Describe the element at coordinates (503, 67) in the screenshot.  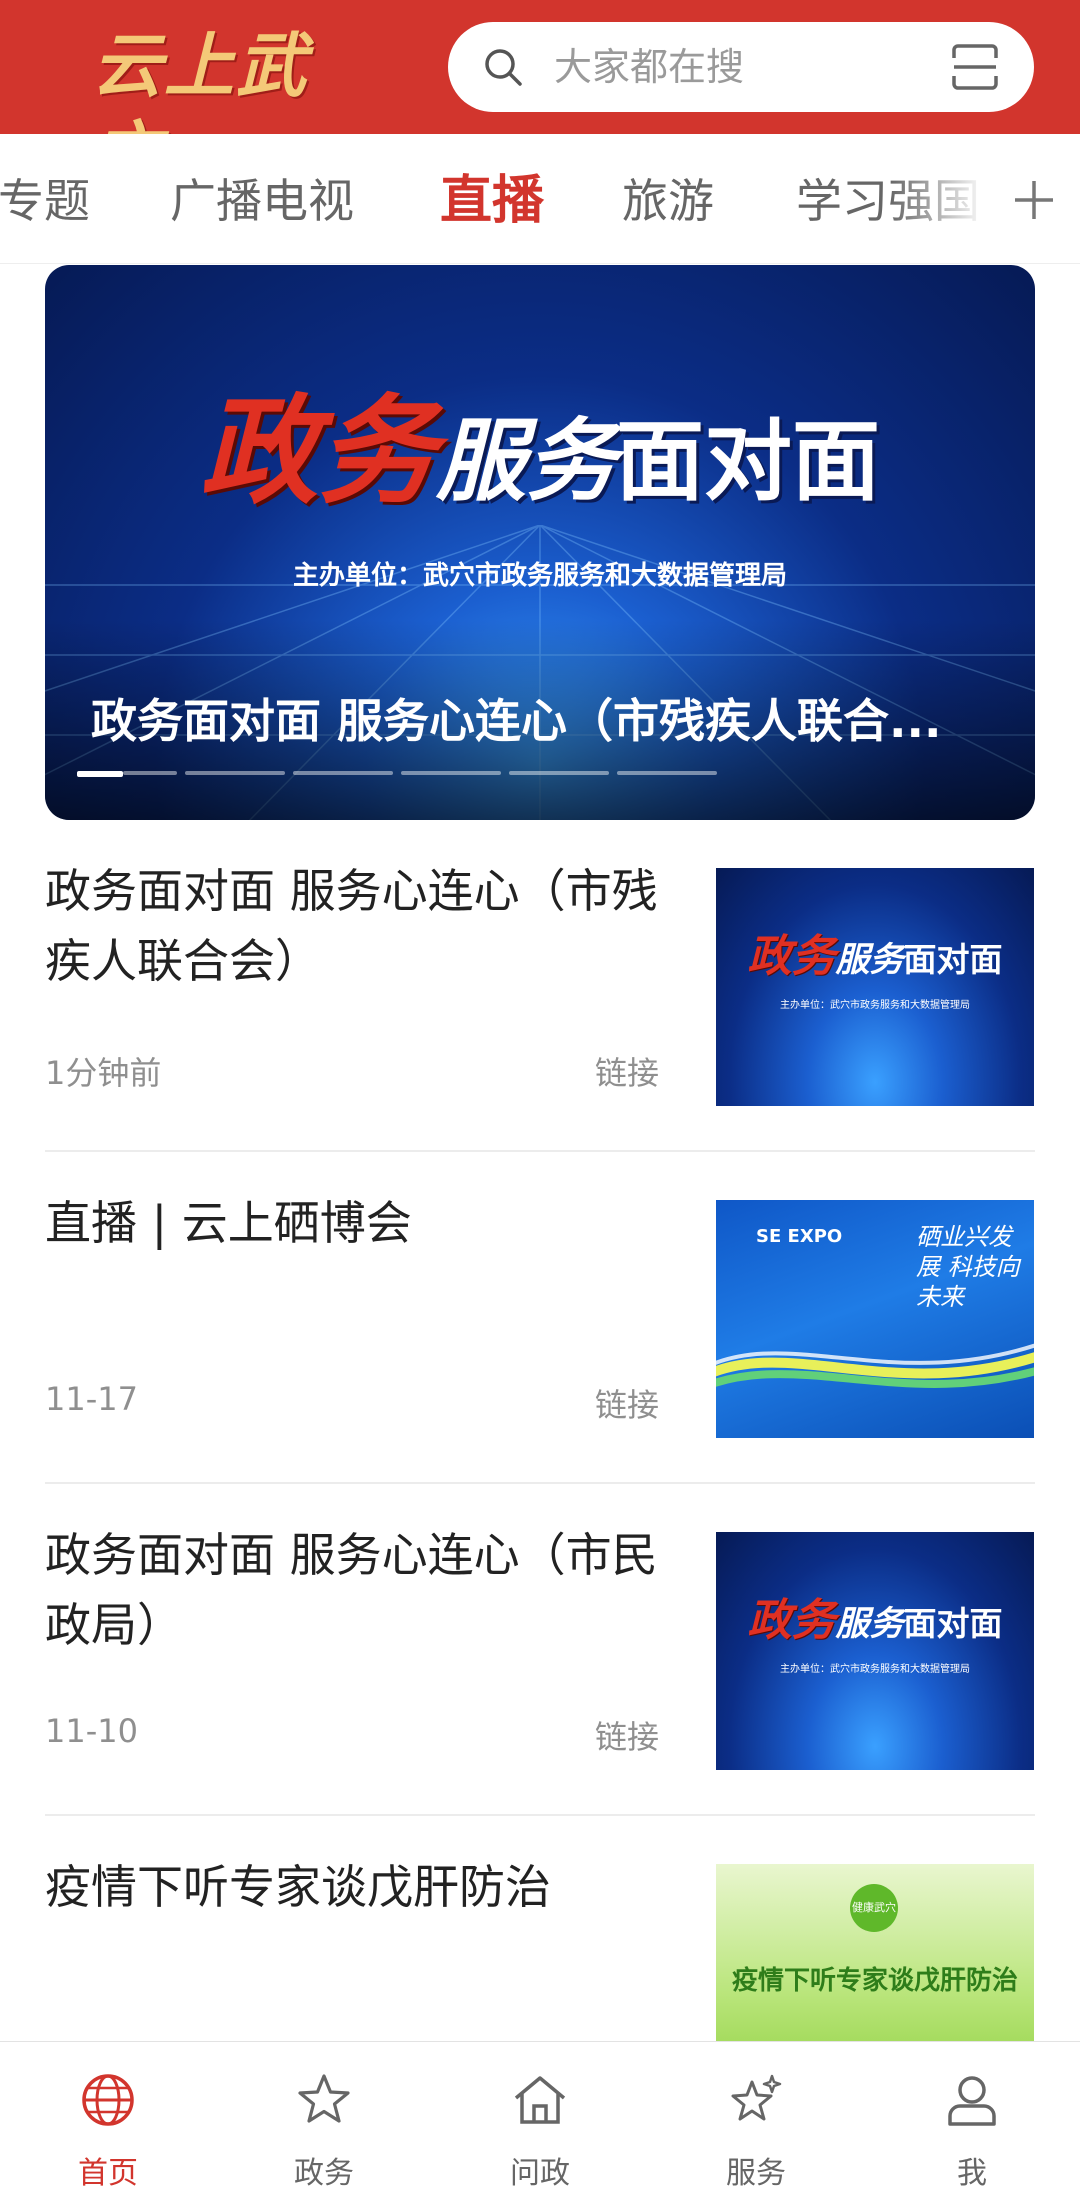
I see `search-icon` at that location.